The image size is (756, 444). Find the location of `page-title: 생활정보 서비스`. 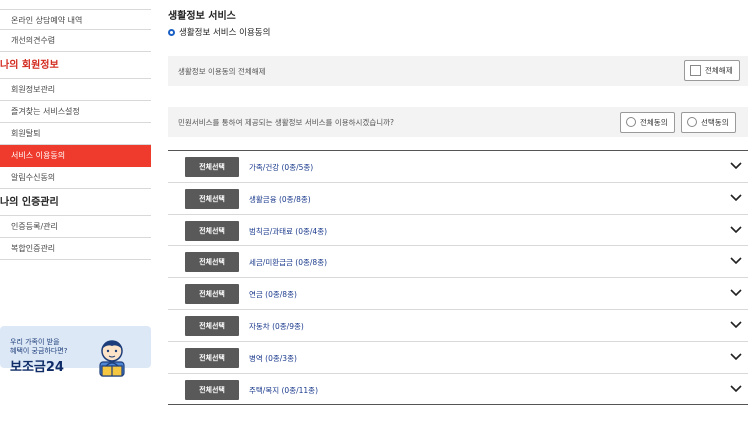

page-title: 생활정보 서비스 is located at coordinates (202, 16).